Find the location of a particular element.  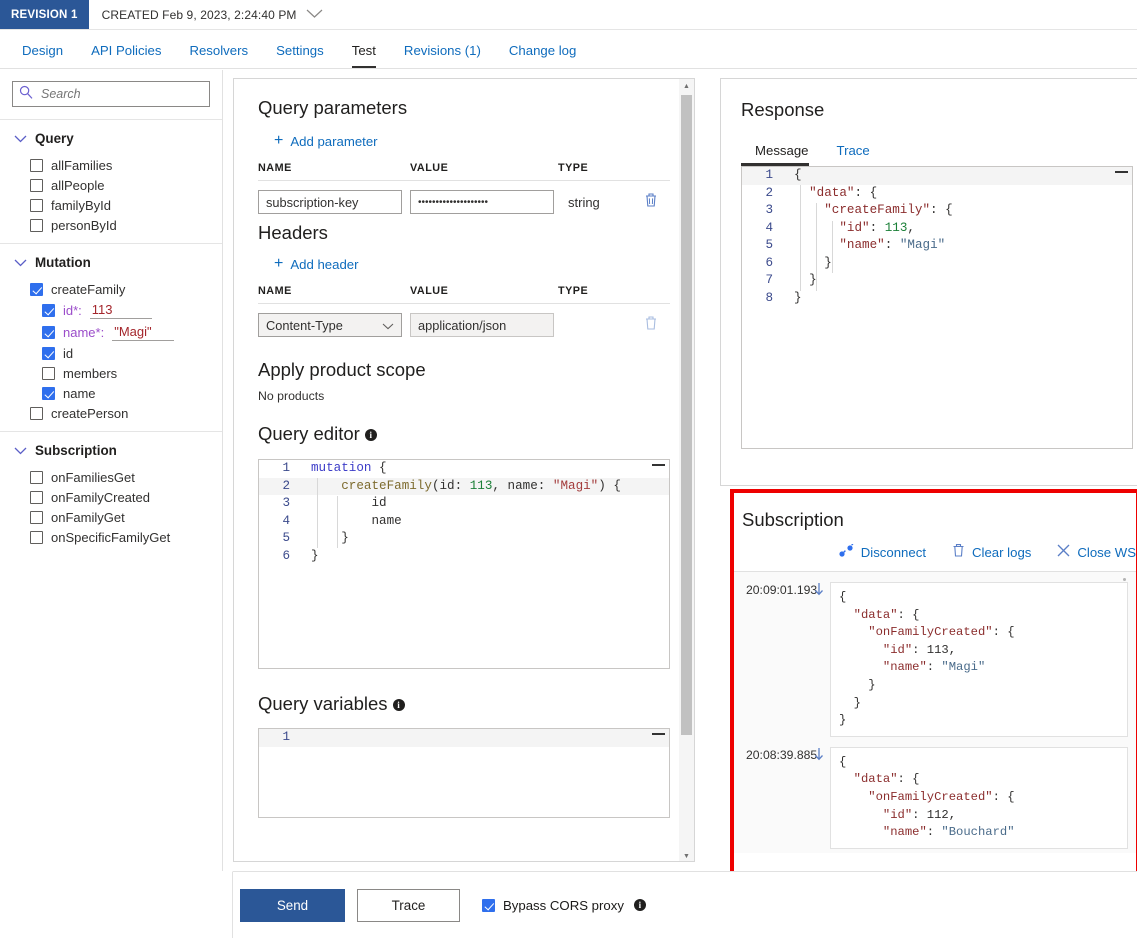

sidebar-group-mutation: Mutation is located at coordinates (111, 261).